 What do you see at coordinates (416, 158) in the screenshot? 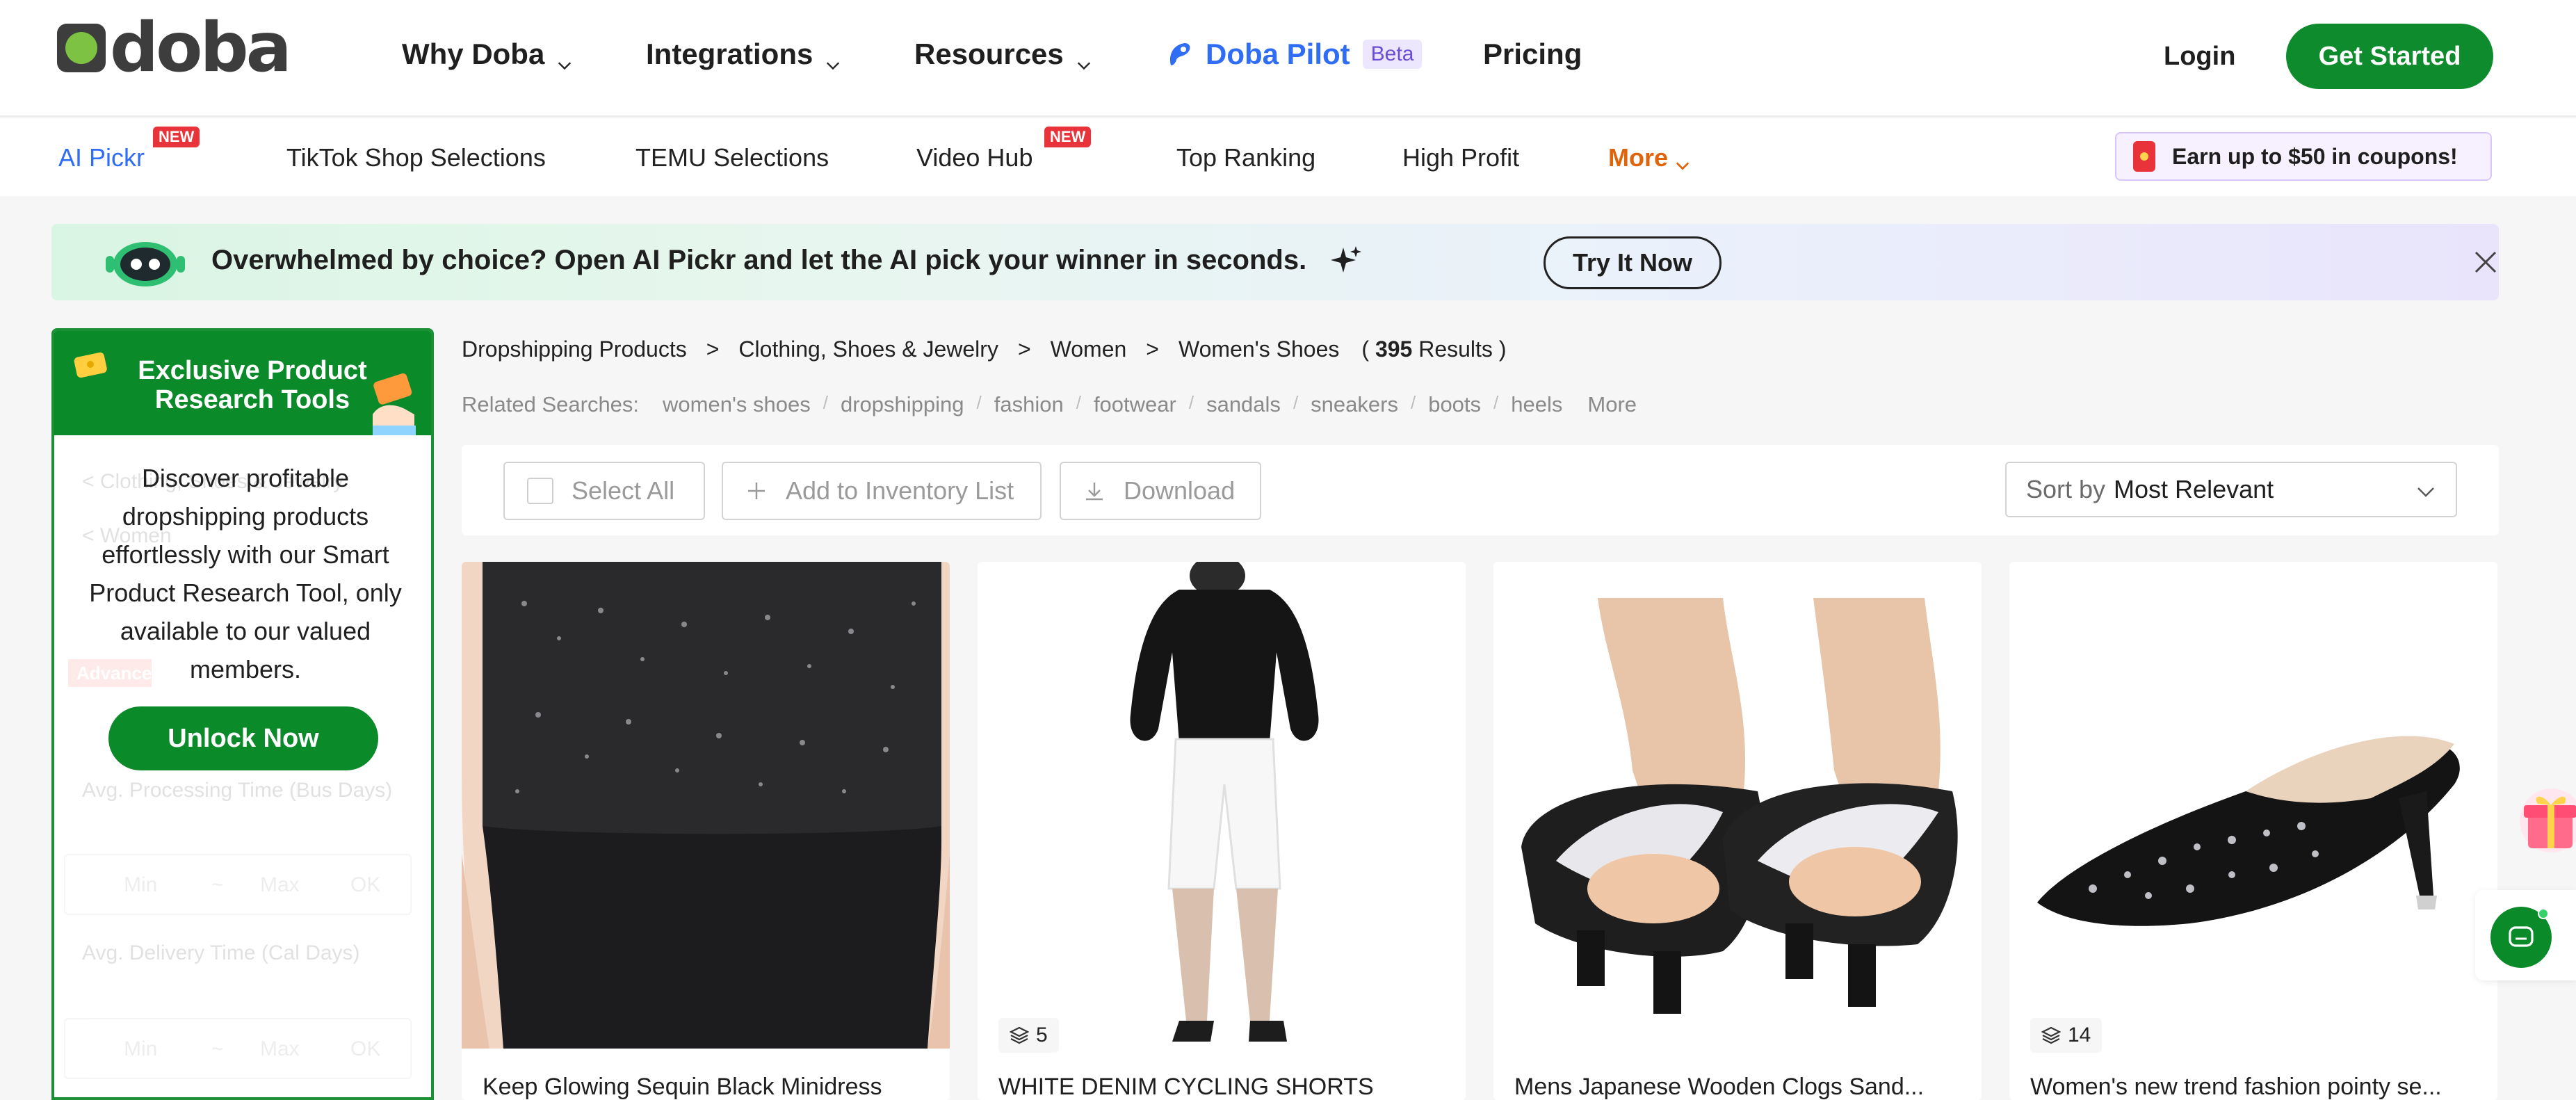
I see `subnav-tiktok-shop: TikTok Shop Selections` at bounding box center [416, 158].